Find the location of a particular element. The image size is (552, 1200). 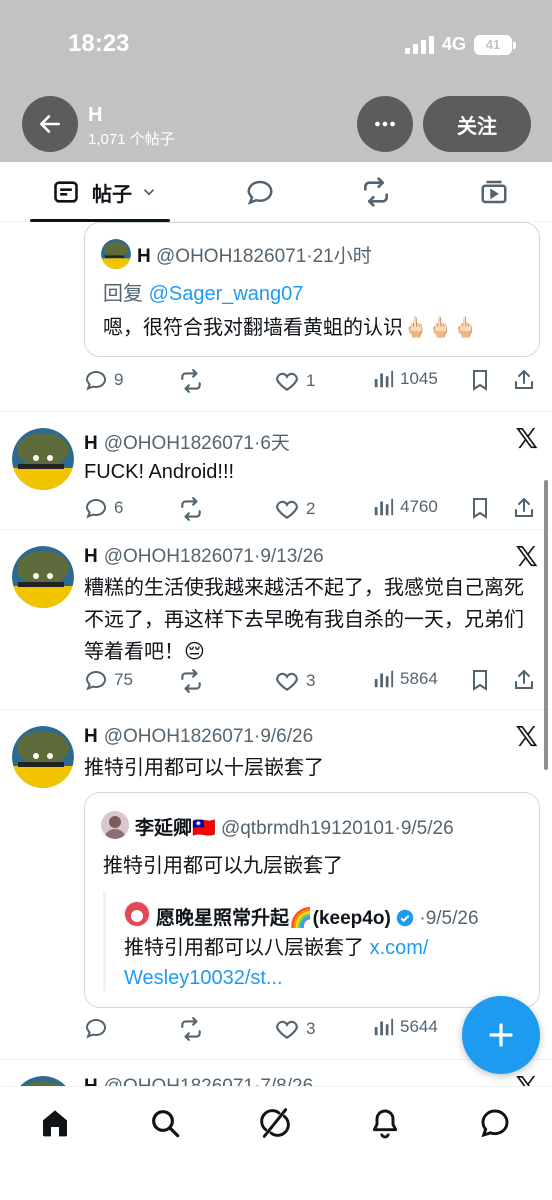

reply-button: 9 is located at coordinates (103, 380).